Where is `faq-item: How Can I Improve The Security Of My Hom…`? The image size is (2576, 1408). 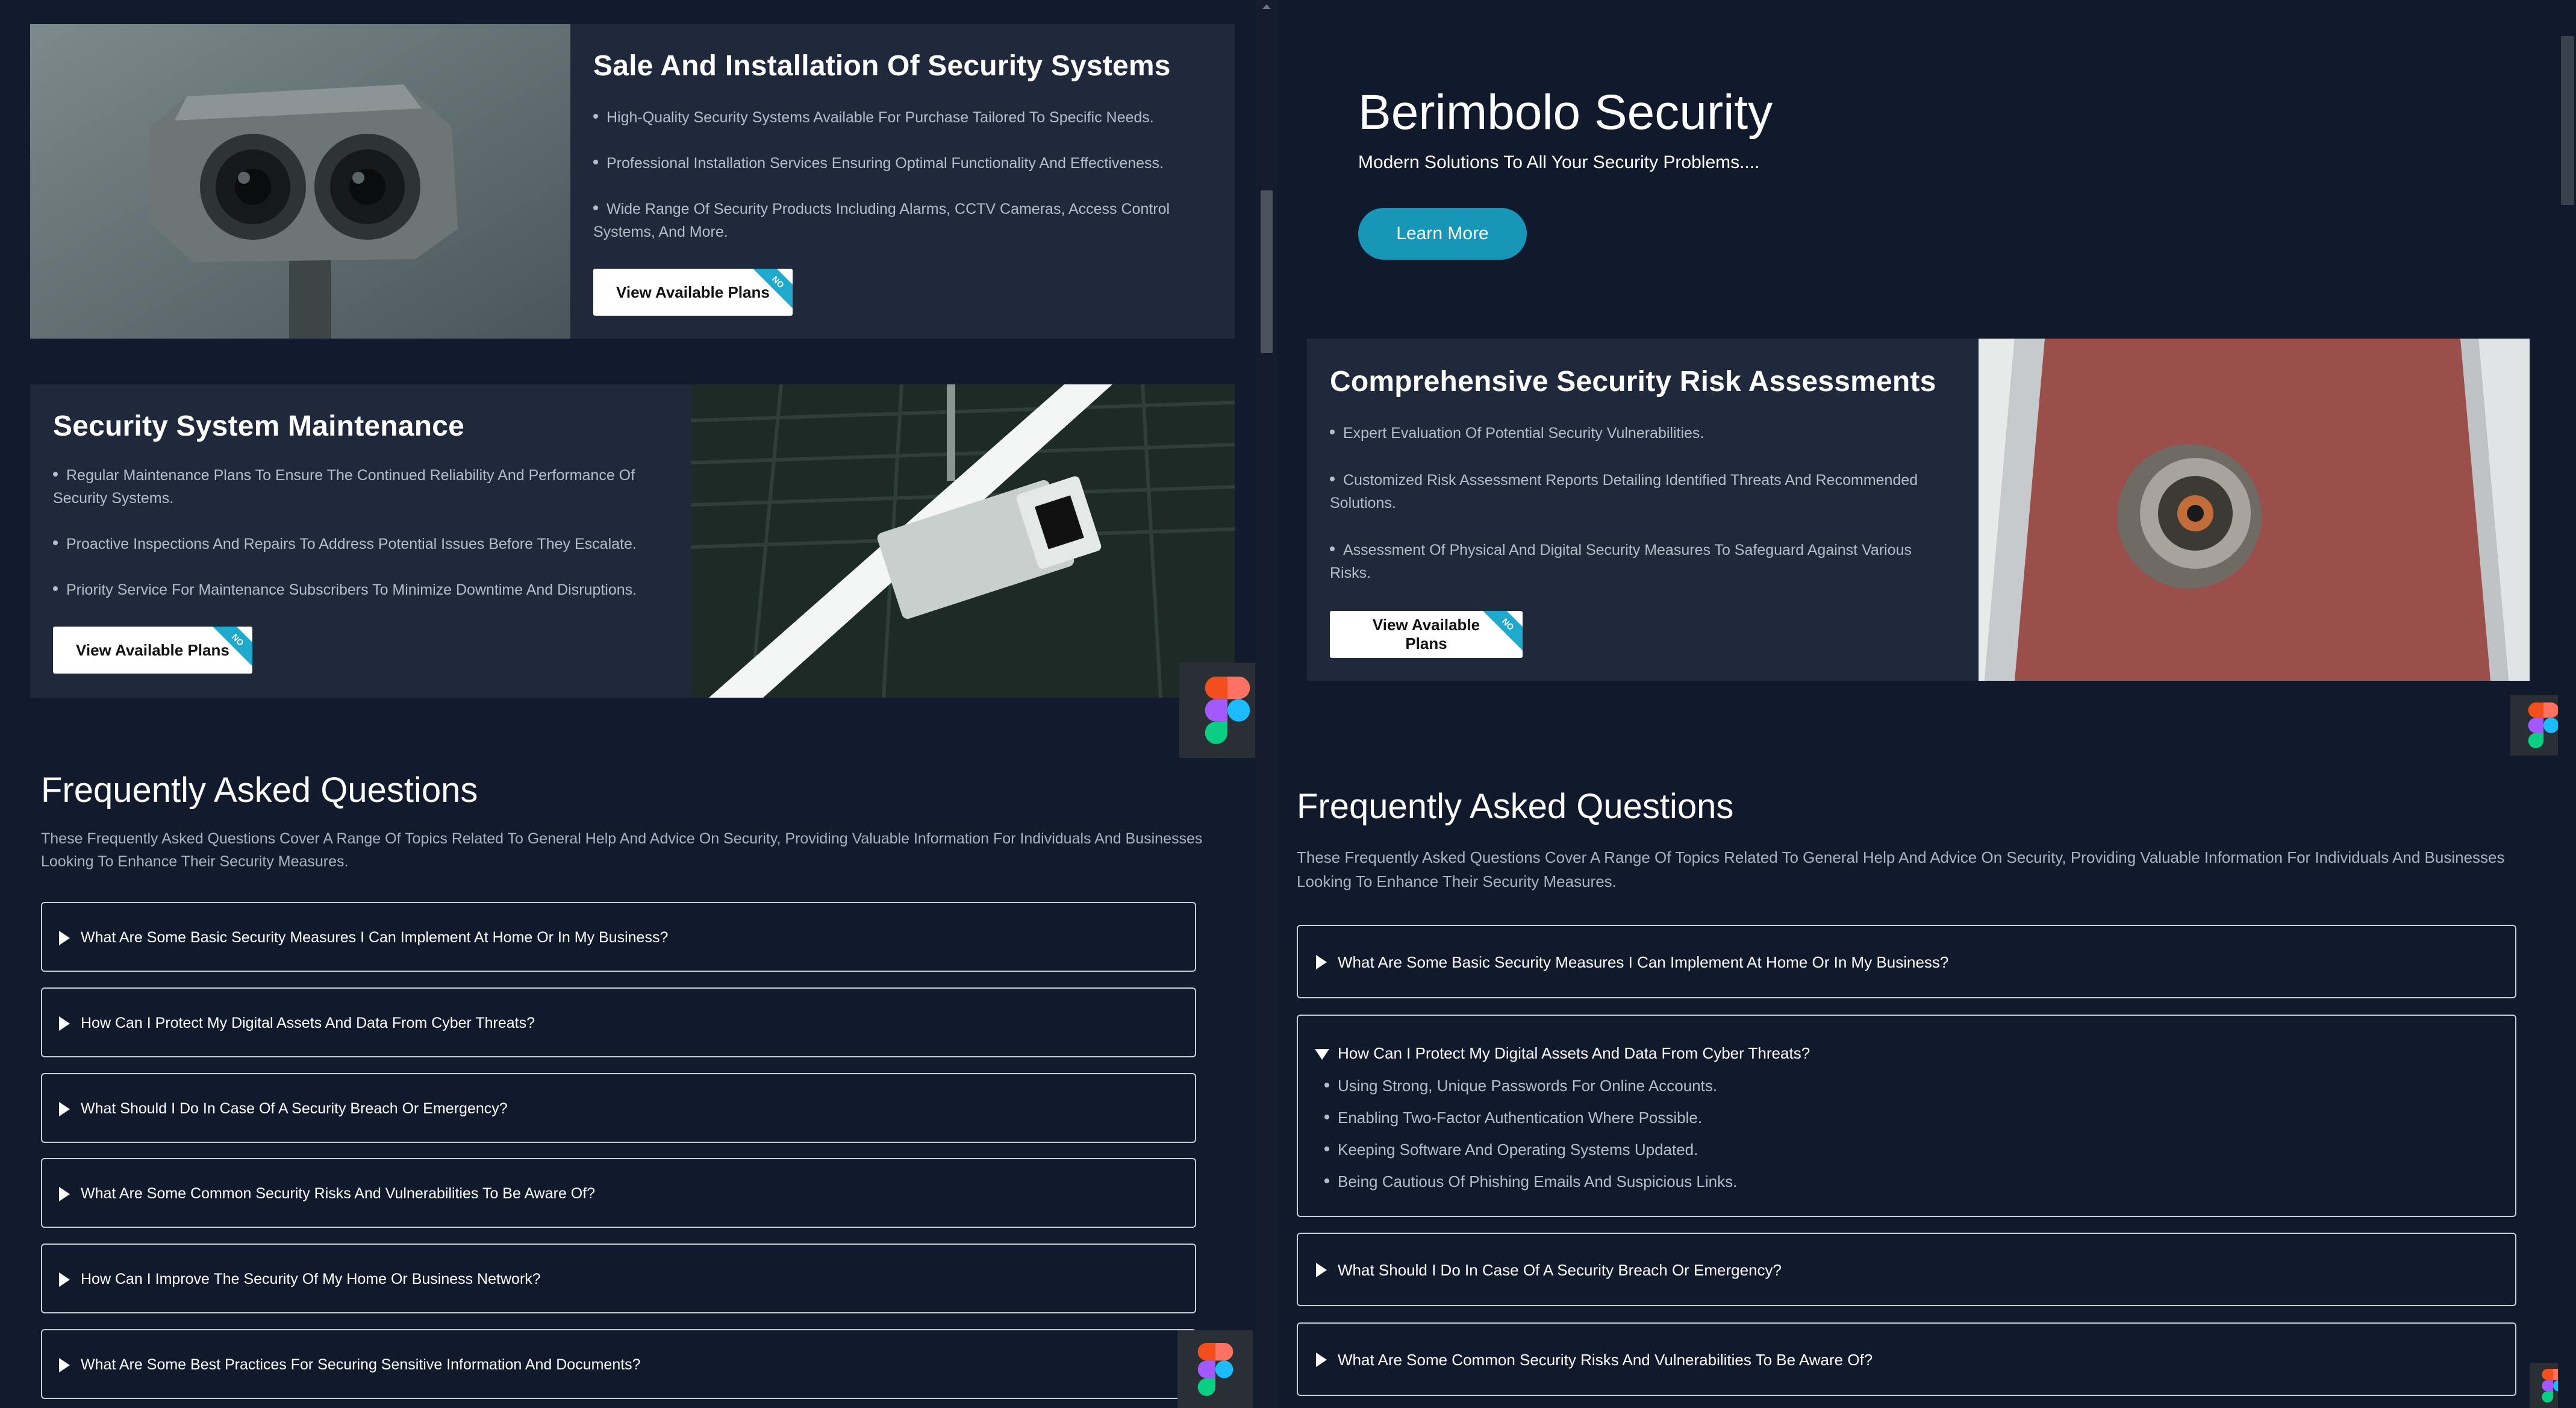 faq-item: How Can I Improve The Security Of My Hom… is located at coordinates (618, 1278).